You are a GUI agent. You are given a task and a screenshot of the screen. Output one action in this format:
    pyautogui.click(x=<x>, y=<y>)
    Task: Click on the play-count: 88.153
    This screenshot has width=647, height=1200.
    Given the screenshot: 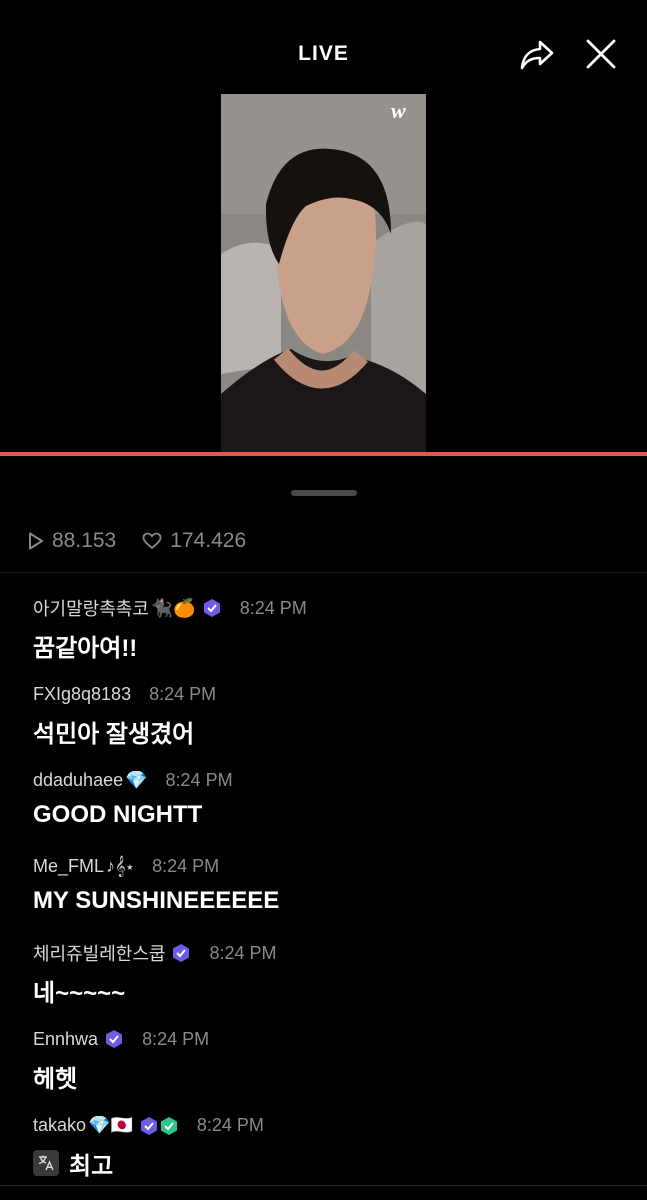 What is the action you would take?
    pyautogui.click(x=72, y=541)
    